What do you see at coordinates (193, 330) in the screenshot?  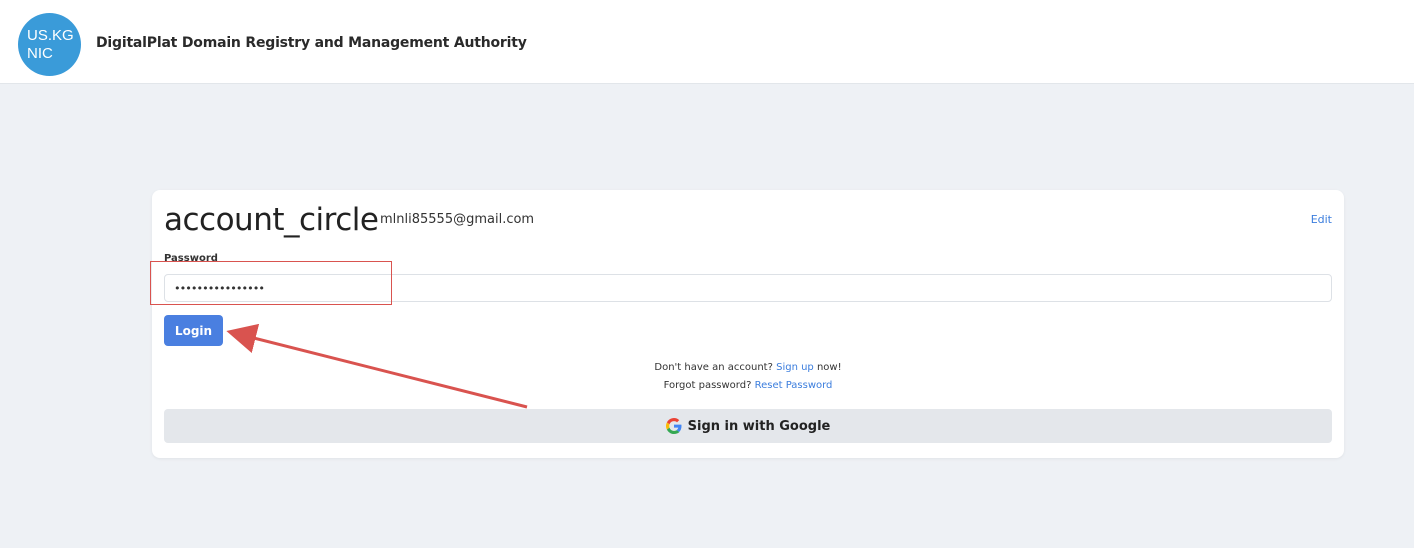 I see `login-button: Login` at bounding box center [193, 330].